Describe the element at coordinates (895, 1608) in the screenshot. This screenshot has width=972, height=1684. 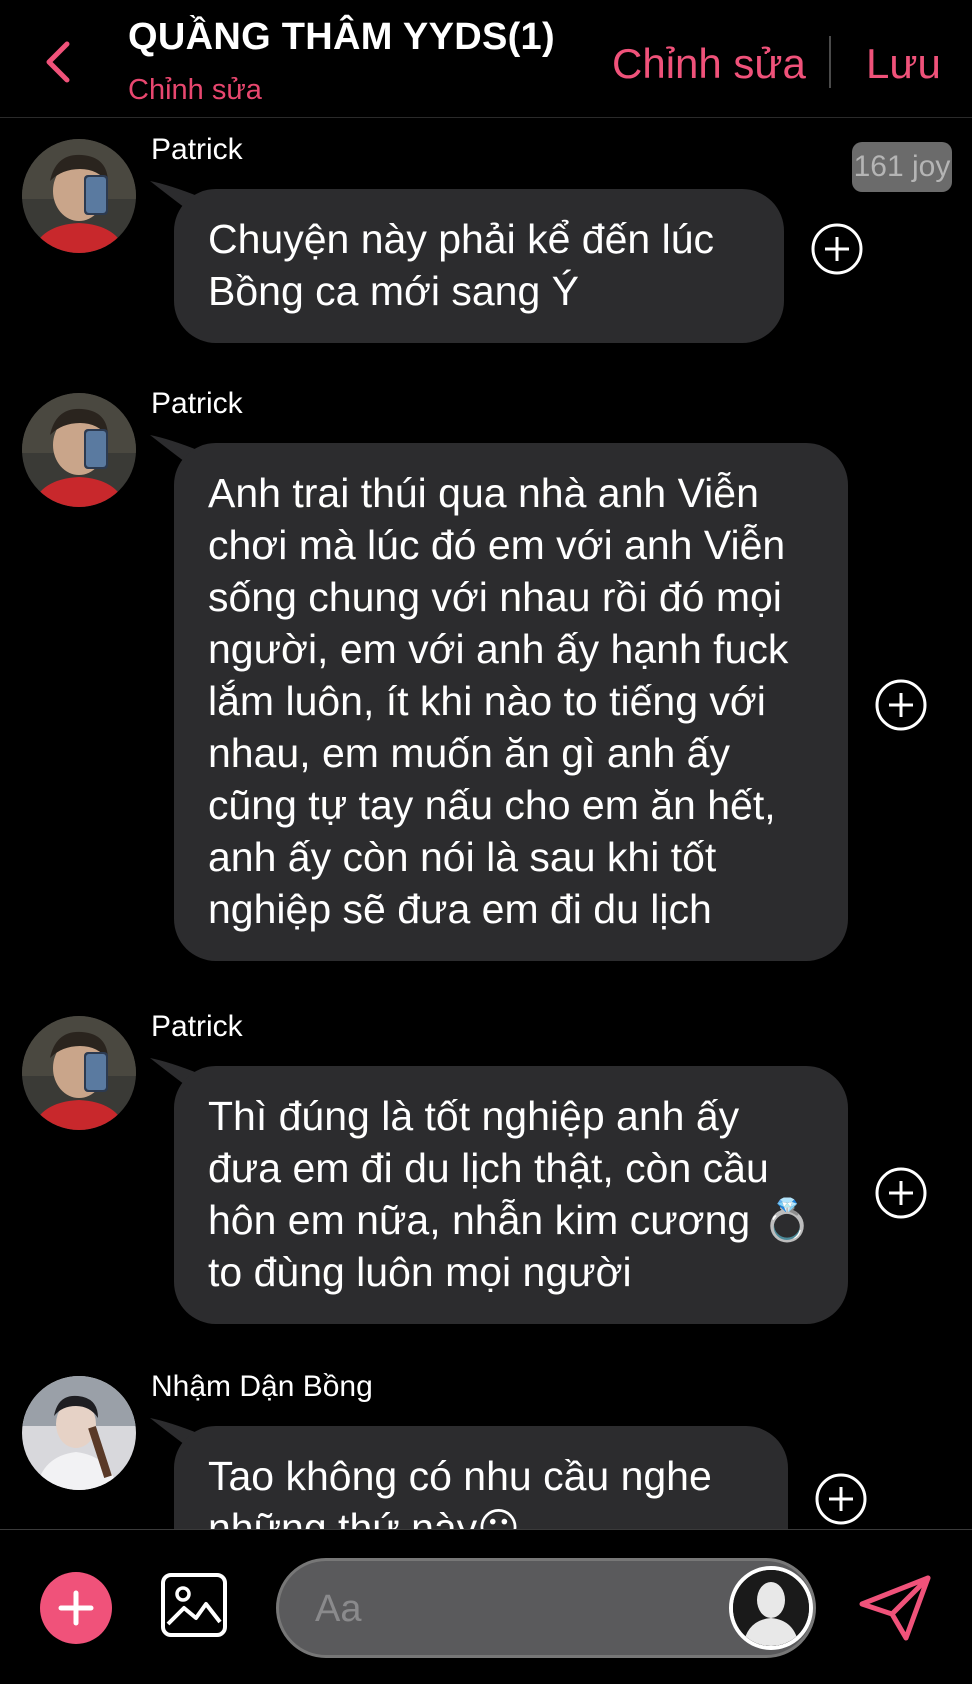
I see `send-icon` at that location.